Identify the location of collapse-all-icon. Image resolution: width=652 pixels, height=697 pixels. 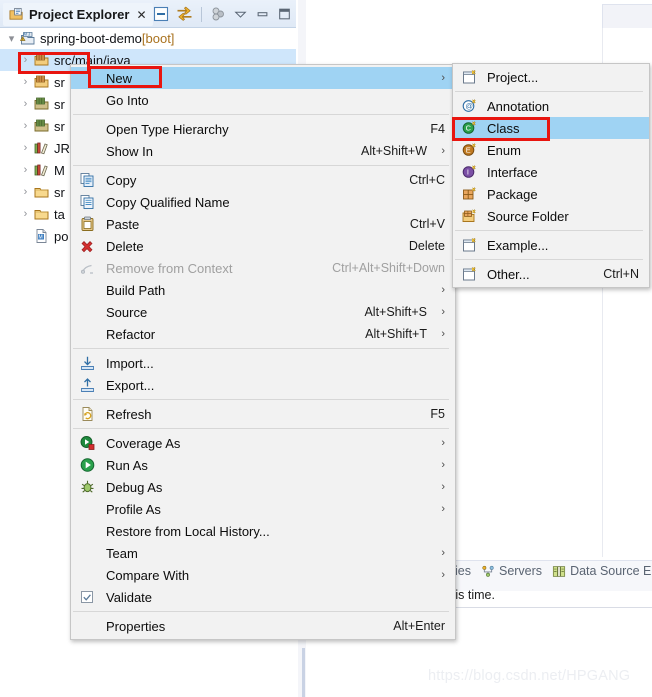
(161, 14).